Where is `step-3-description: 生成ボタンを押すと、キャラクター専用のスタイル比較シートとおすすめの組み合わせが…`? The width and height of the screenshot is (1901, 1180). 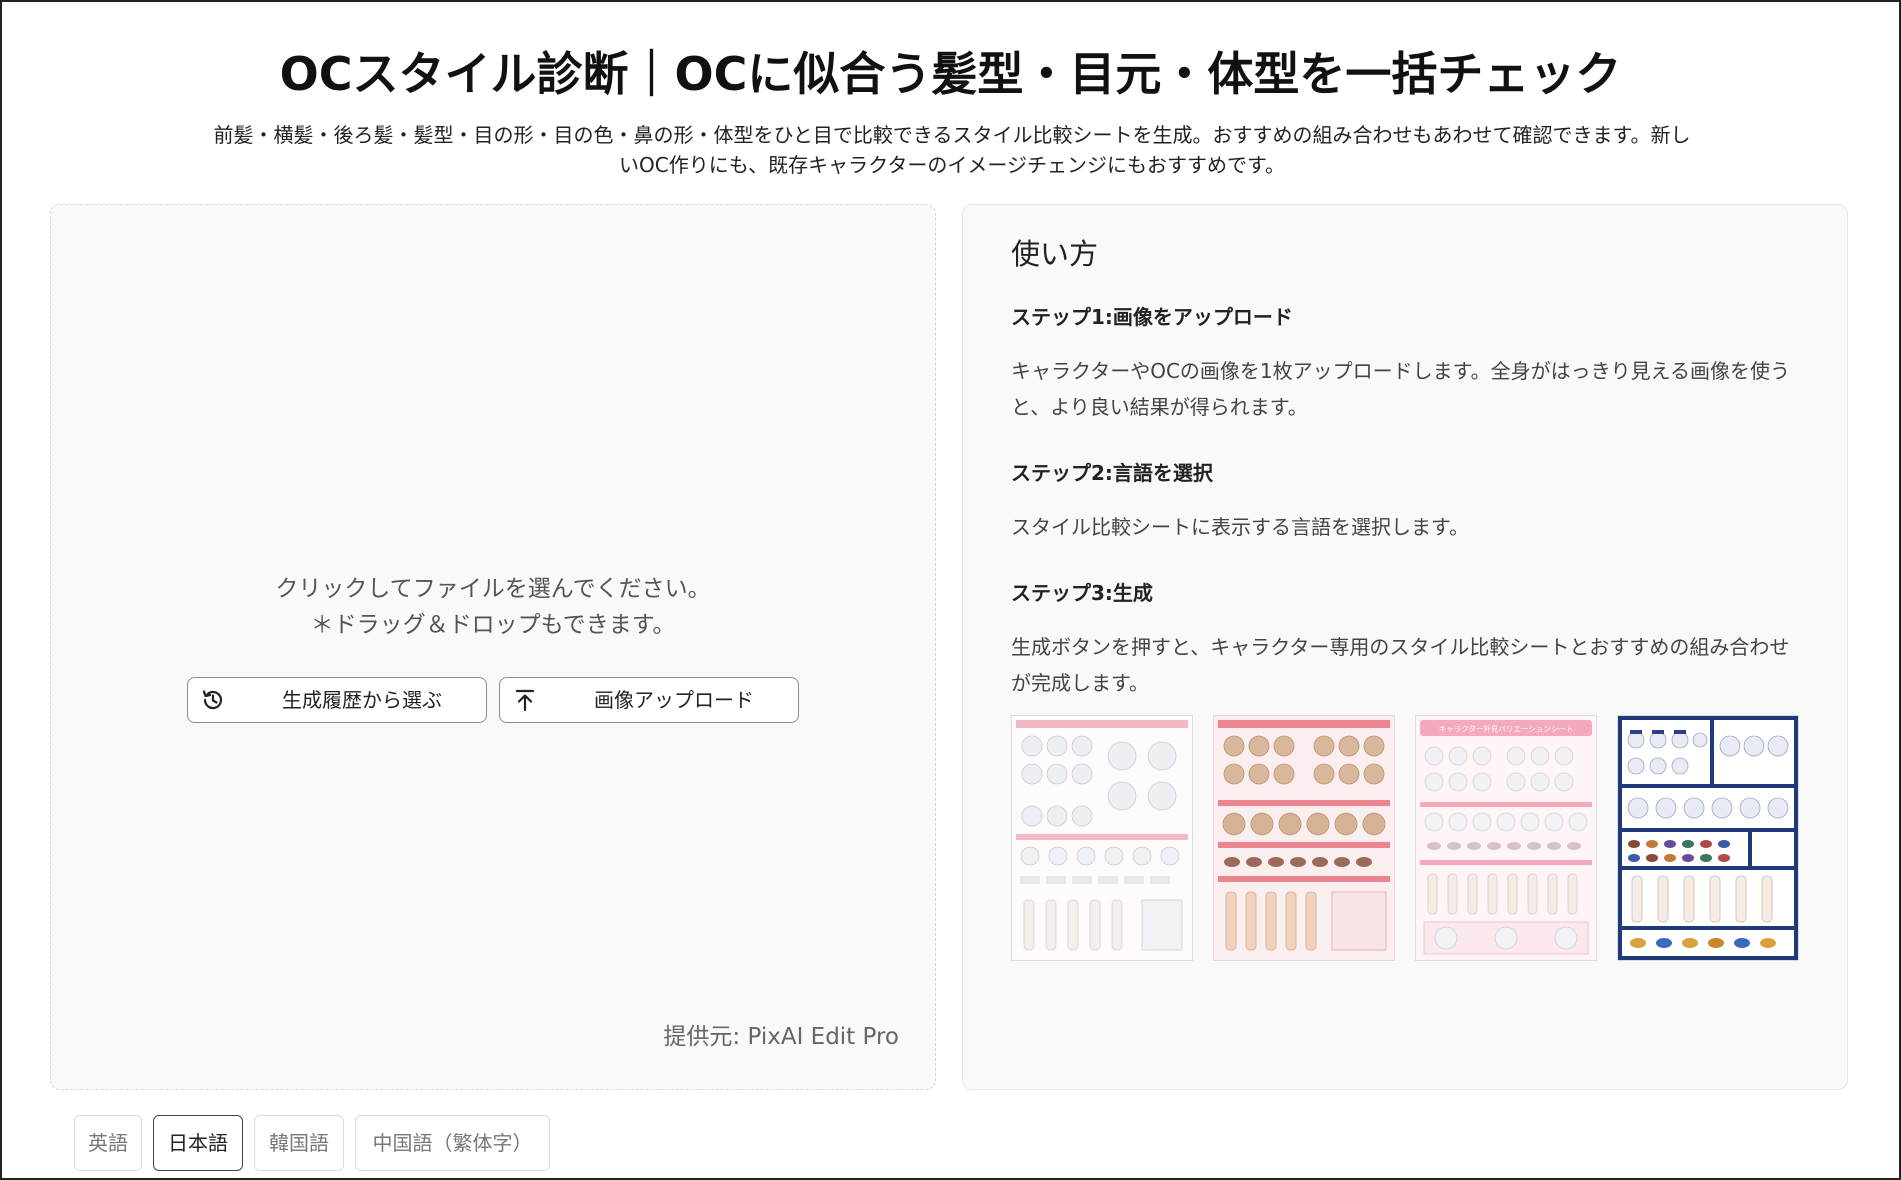
step-3-description: 生成ボタンを押すと、キャラクター専用のスタイル比較シートとおすすめの組み合わせが… is located at coordinates (1400, 665).